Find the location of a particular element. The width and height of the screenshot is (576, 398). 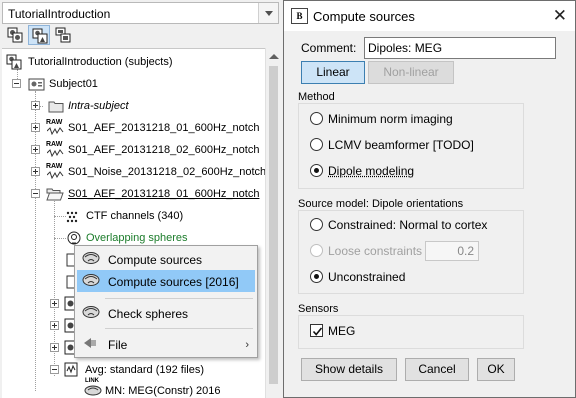

checkmark-icon is located at coordinates (317, 331).